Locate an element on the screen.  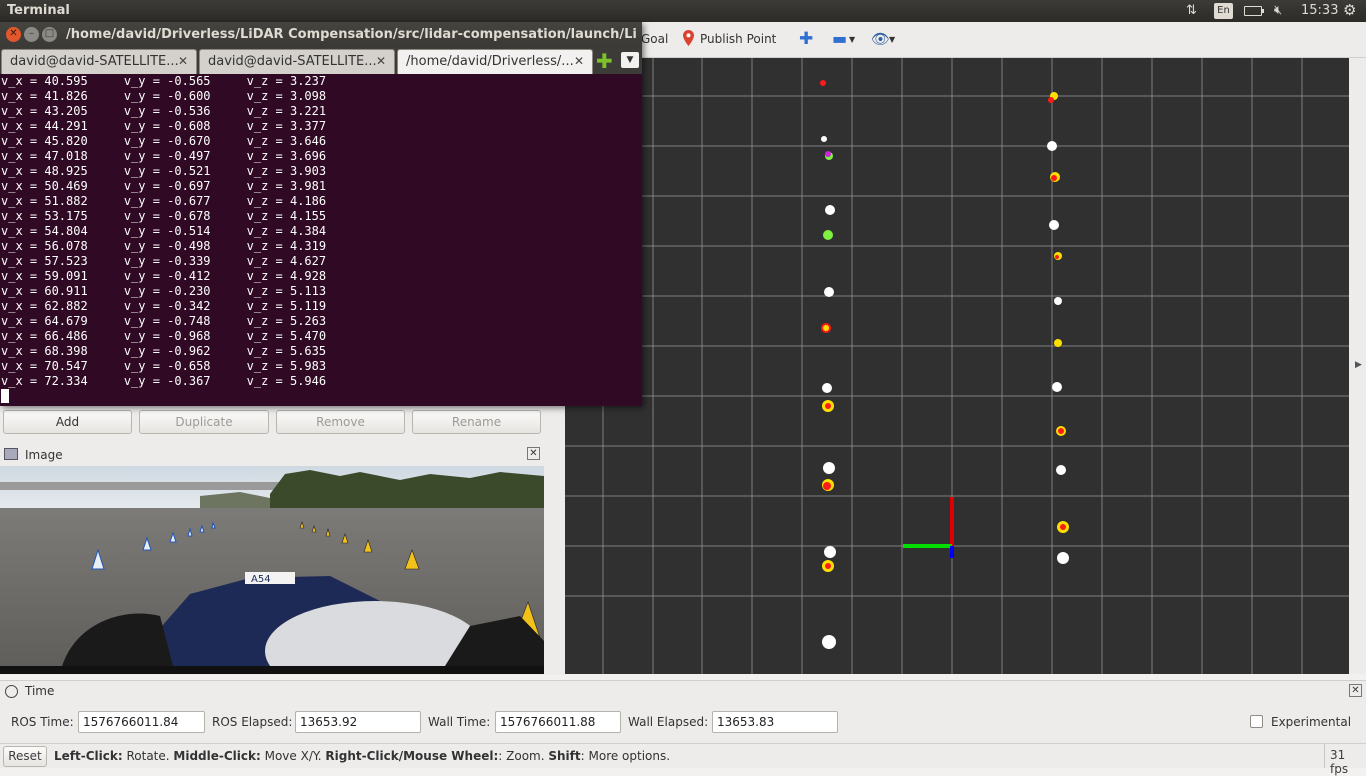
terminal-output-line: v_x = 50.469 v_y = -0.697 v_z = 3.981 is located at coordinates (164, 186).